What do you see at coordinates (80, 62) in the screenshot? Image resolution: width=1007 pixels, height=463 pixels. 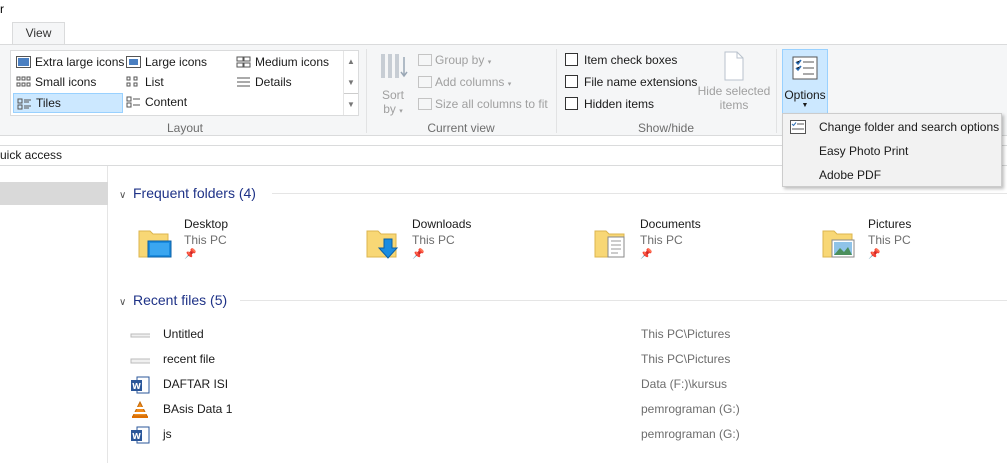 I see `layout-item-label: Extra large icons` at bounding box center [80, 62].